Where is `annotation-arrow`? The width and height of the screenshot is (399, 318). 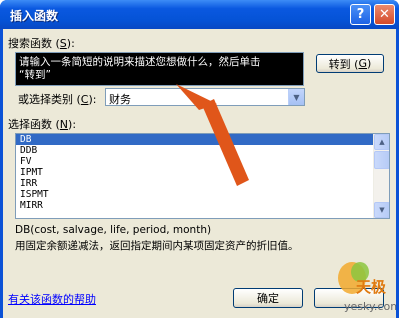
annotation-arrow is located at coordinates (212, 135).